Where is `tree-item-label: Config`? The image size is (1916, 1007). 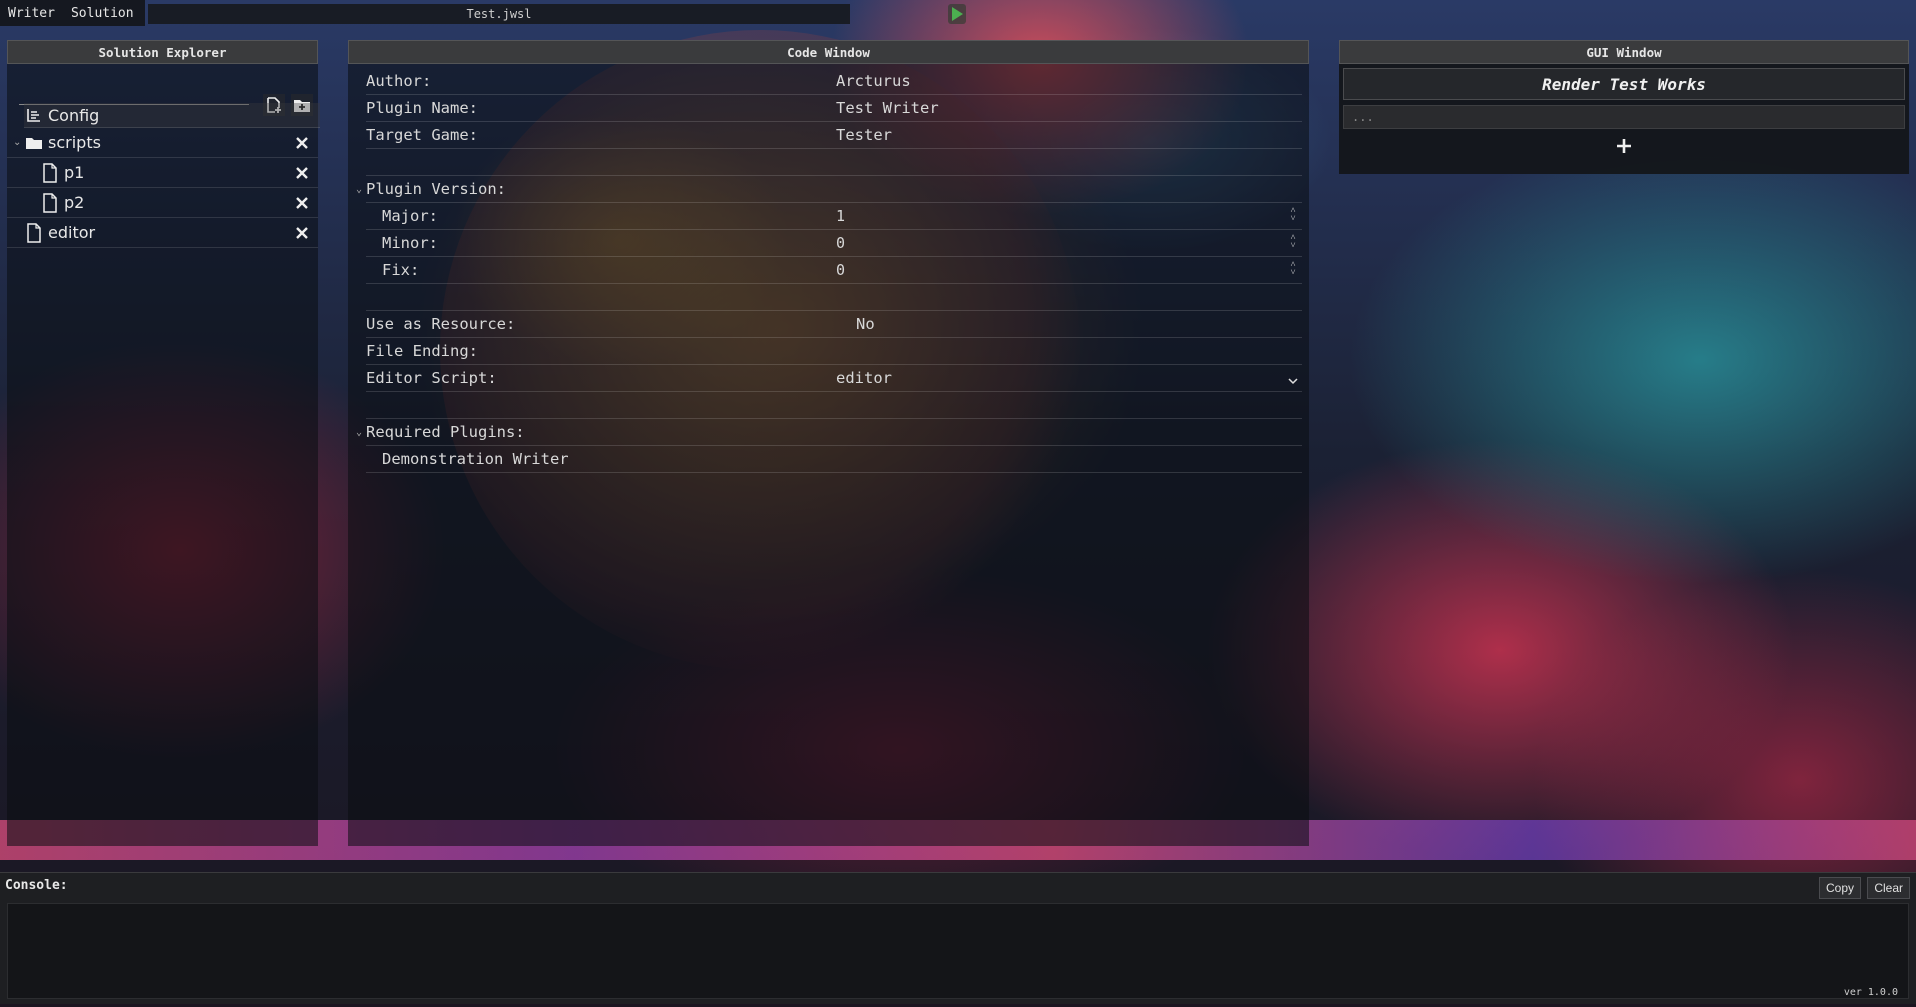
tree-item-label: Config is located at coordinates (74, 115).